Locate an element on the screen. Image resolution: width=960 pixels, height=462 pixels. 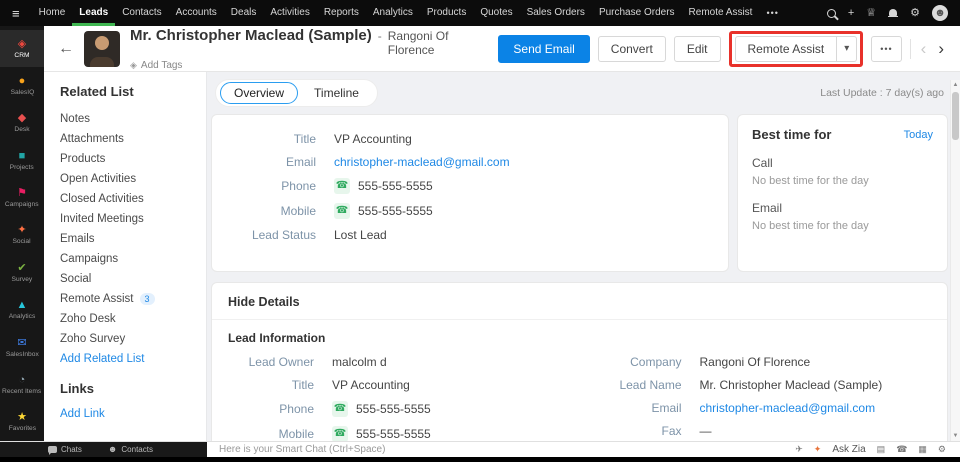
nav-item-activities: Activities is located at coordinates (289, 13).